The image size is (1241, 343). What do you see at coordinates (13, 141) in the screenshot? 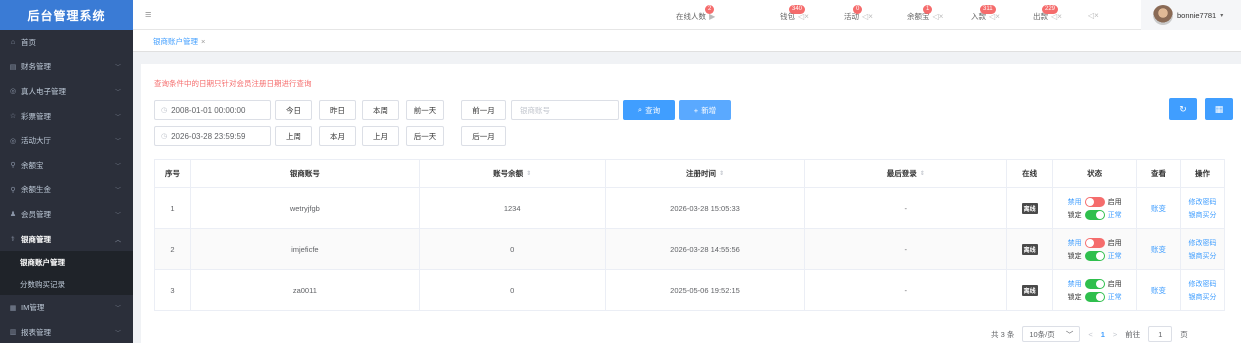
I see `activity-icon: ◎` at bounding box center [13, 141].